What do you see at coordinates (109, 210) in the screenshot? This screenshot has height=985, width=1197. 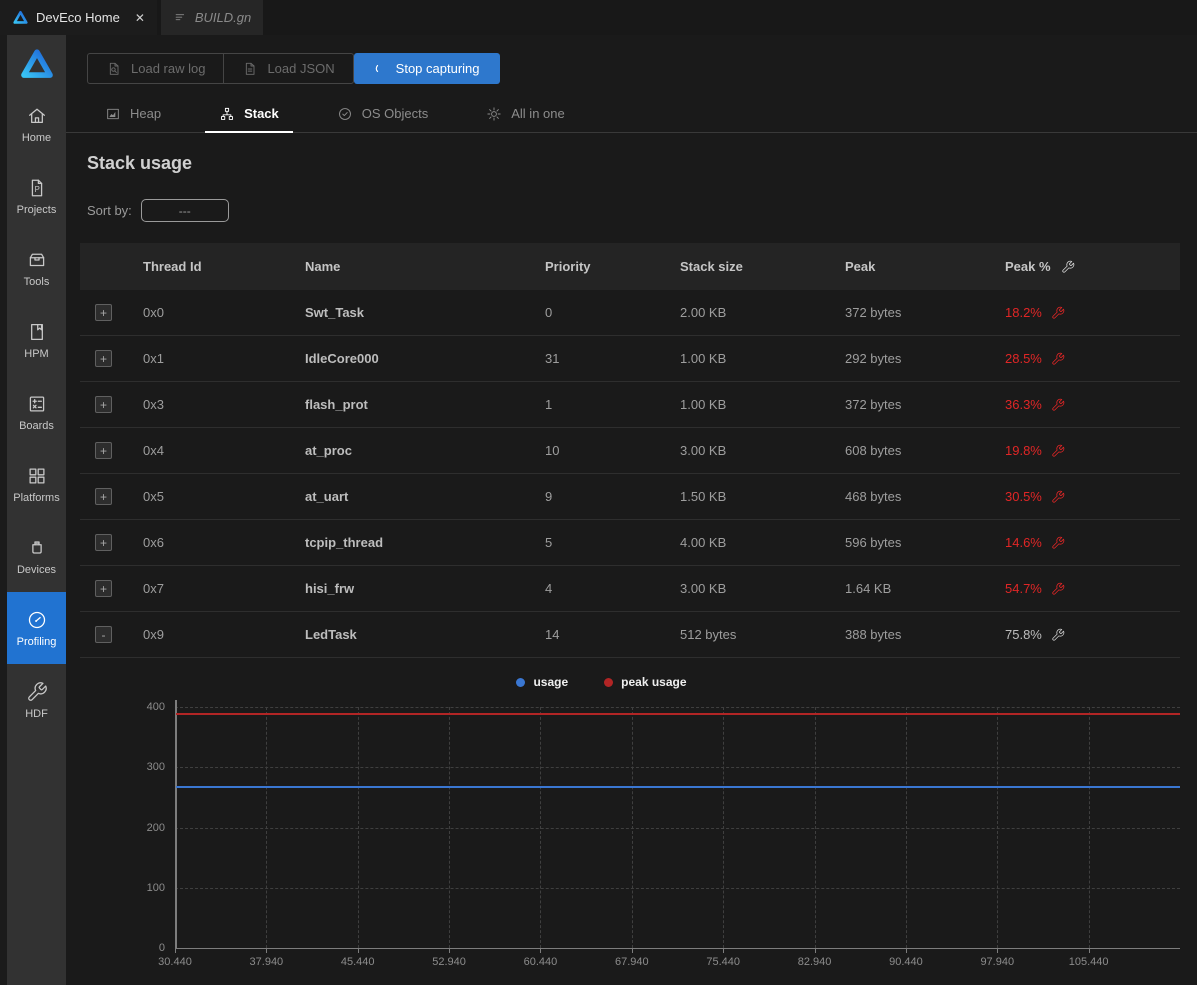 I see `sort-label: Sort by:` at bounding box center [109, 210].